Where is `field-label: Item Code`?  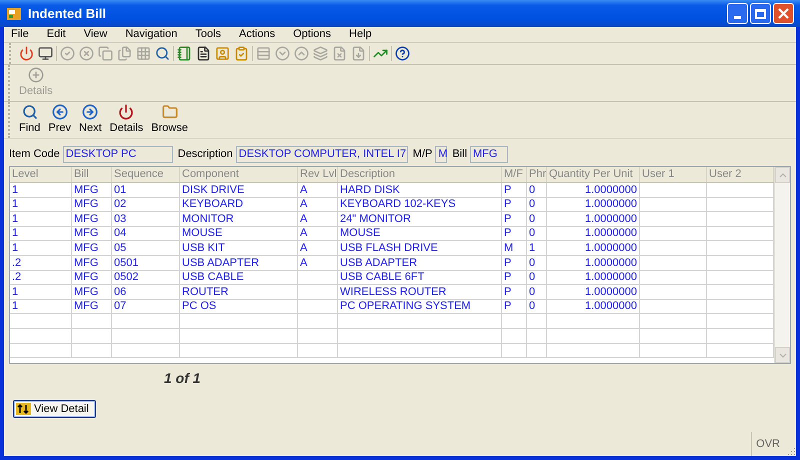 field-label: Item Code is located at coordinates (34, 154).